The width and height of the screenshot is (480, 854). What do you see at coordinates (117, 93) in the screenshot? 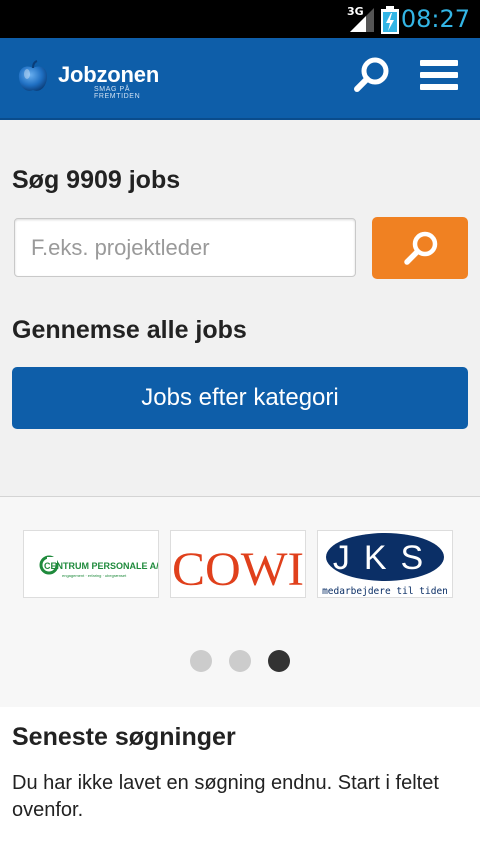
I see `brand-tagline: SMAG PÅ FREMTIDEN` at bounding box center [117, 93].